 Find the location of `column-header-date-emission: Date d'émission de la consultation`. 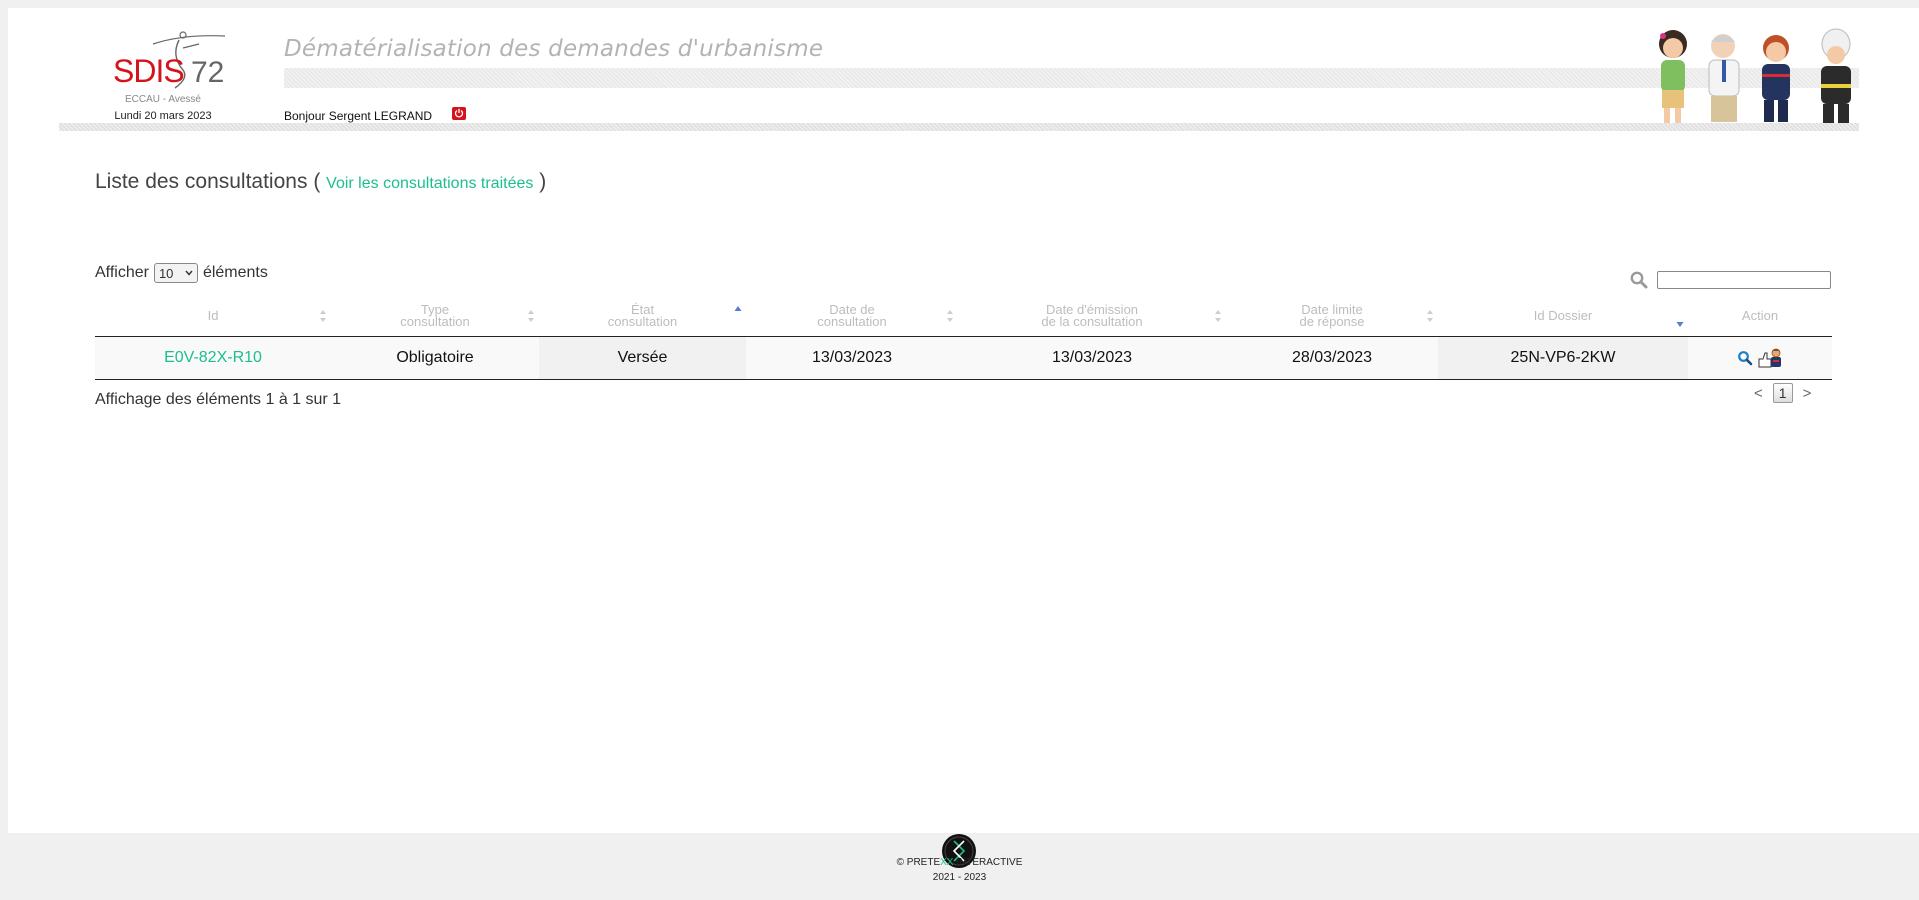

column-header-date-emission: Date d'émission de la consultation is located at coordinates (1092, 316).